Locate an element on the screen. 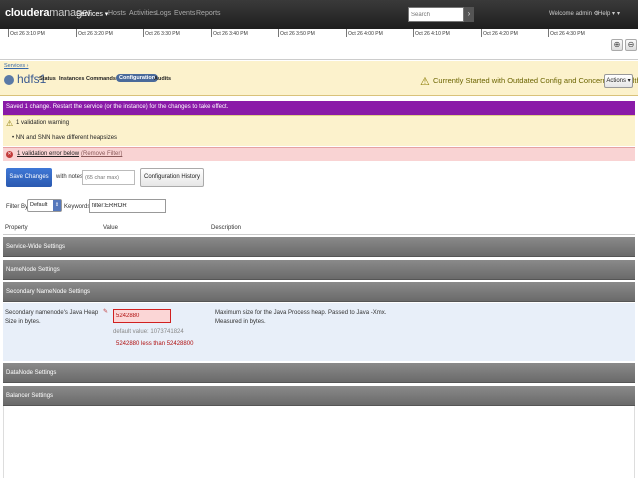 This screenshot has height=478, width=638. chevron-updown-icon: ⇕ is located at coordinates (57, 205).